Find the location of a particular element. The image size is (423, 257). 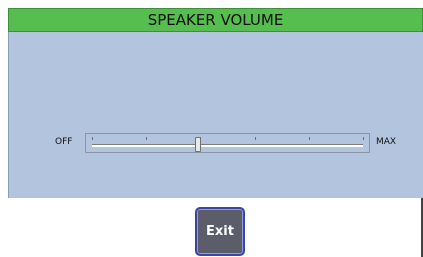

volume-slider is located at coordinates (227, 143).